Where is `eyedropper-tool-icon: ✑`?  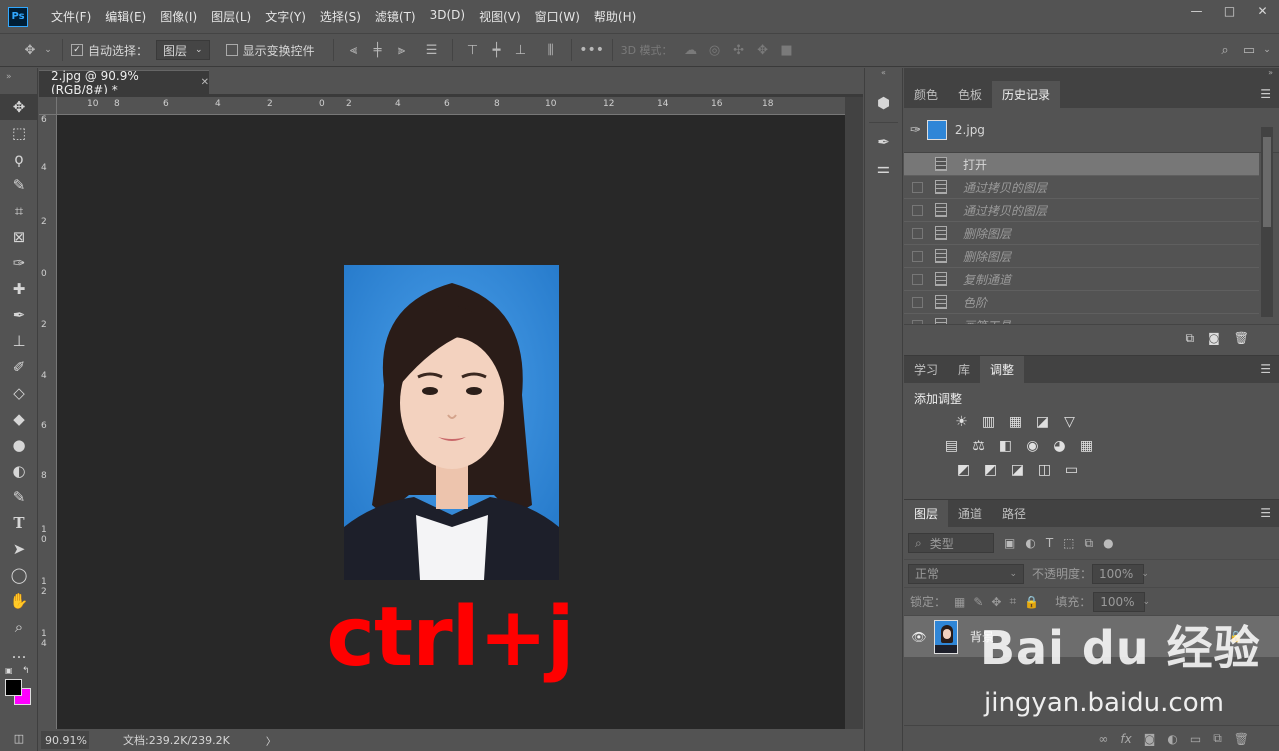
eyedropper-tool-icon: ✑ is located at coordinates (19, 263).